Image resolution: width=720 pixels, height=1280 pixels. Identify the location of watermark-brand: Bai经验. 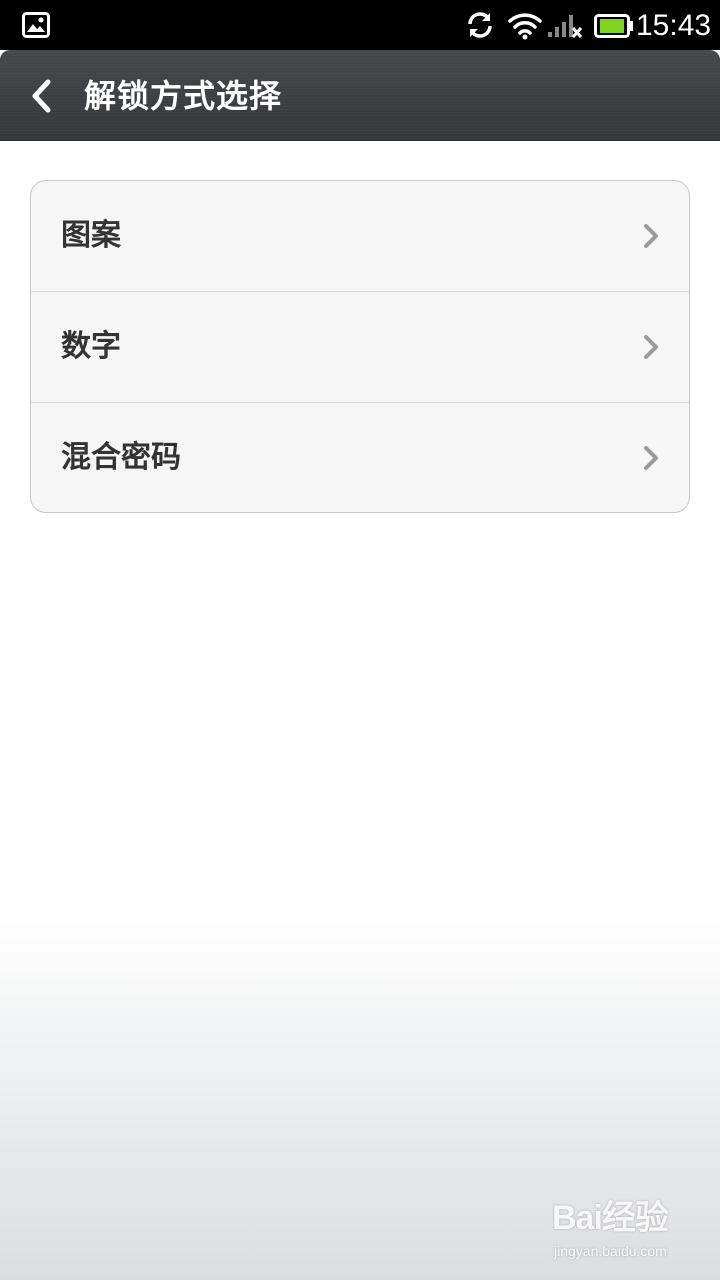
(610, 1218).